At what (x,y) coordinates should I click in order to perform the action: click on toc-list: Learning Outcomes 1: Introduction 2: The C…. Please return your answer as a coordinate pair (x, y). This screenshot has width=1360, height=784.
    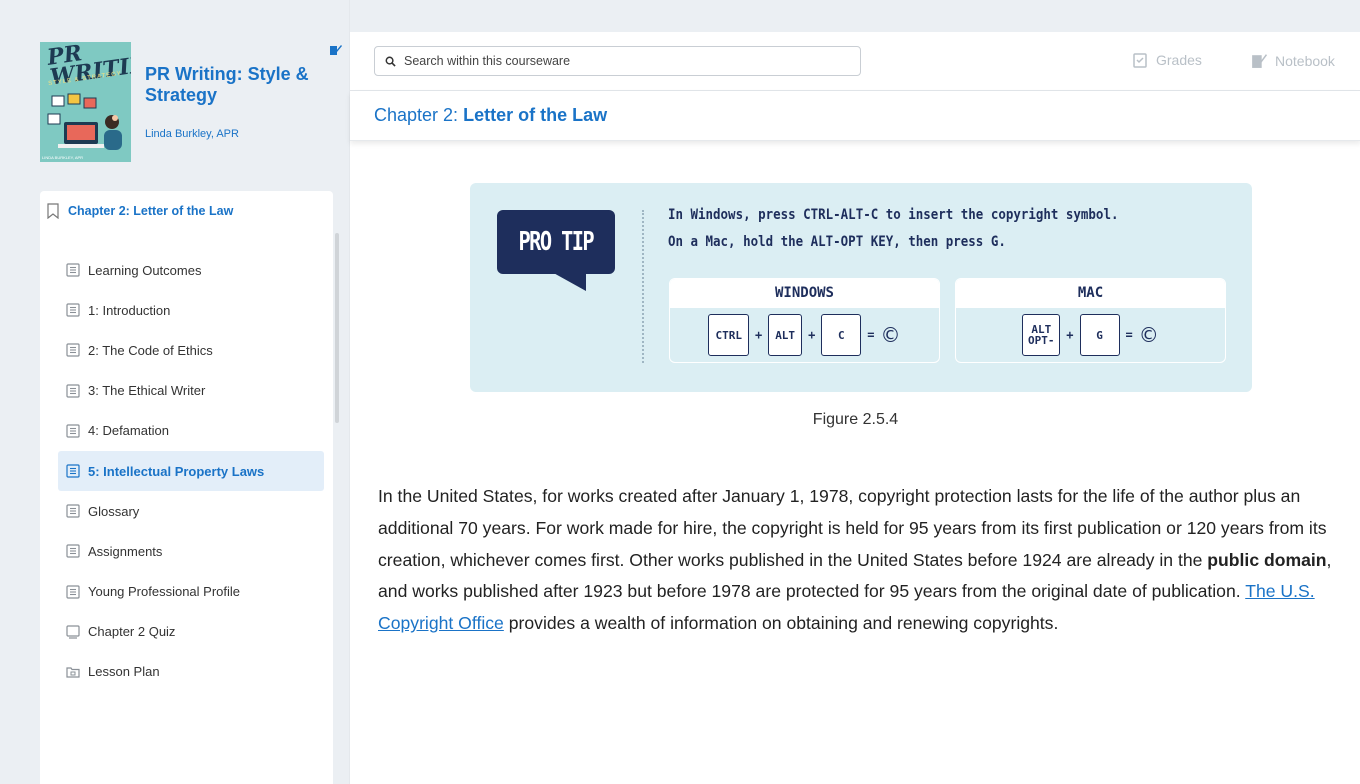
    Looking at the image, I should click on (191, 471).